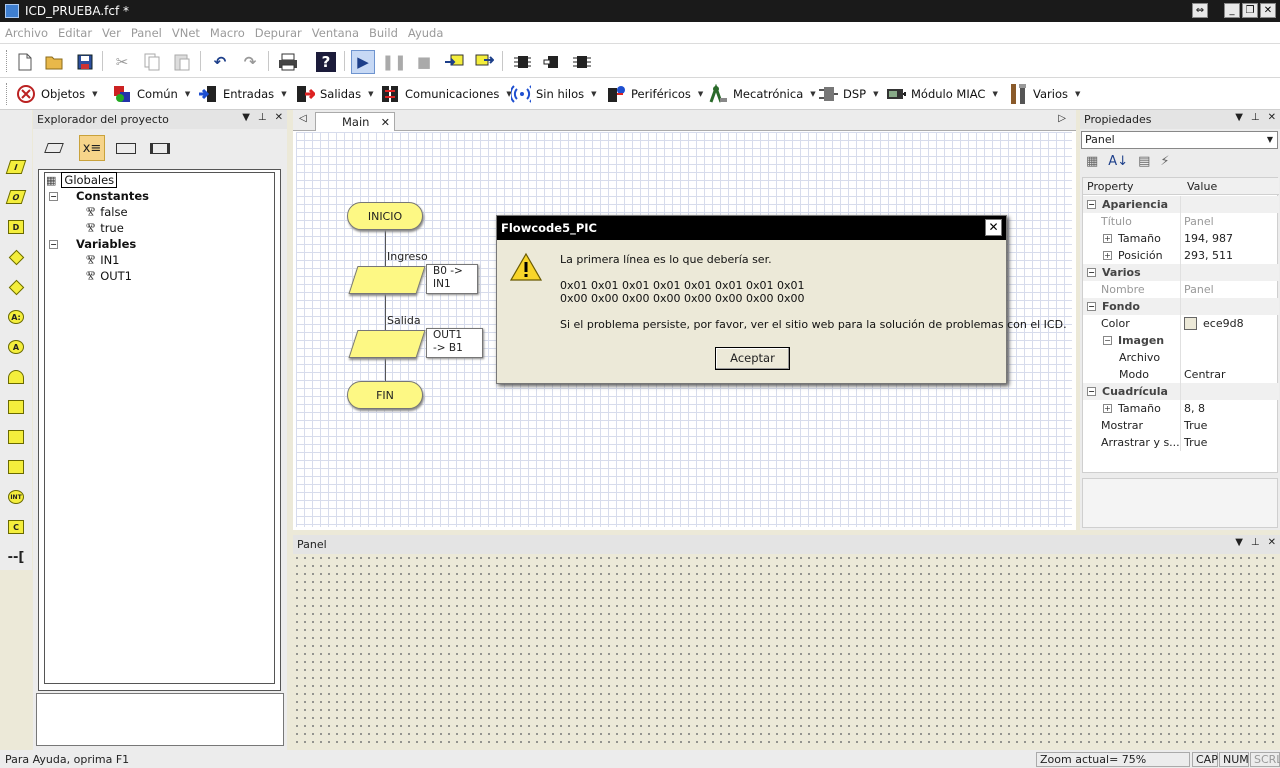 This screenshot has height=768, width=1280. Describe the element at coordinates (1062, 118) in the screenshot. I see `scroll-right-icon: ▷` at that location.